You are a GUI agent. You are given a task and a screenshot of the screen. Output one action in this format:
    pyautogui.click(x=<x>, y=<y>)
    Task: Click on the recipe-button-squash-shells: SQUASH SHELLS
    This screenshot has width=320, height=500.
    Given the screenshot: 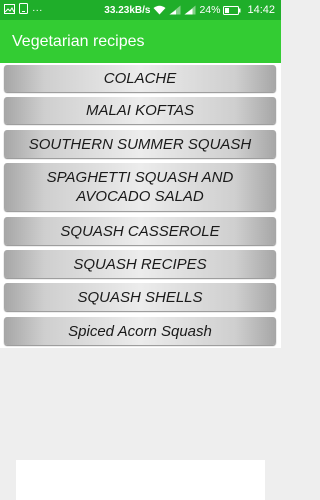 What is the action you would take?
    pyautogui.click(x=140, y=297)
    